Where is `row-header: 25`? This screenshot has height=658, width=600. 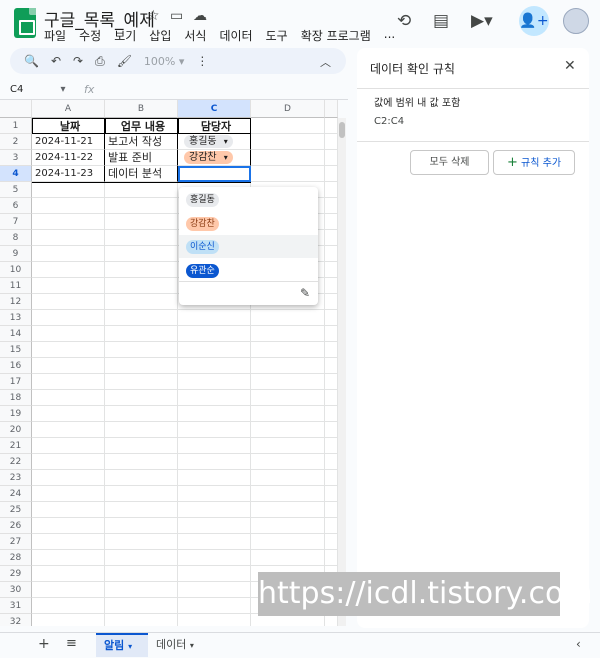 row-header: 25 is located at coordinates (16, 510).